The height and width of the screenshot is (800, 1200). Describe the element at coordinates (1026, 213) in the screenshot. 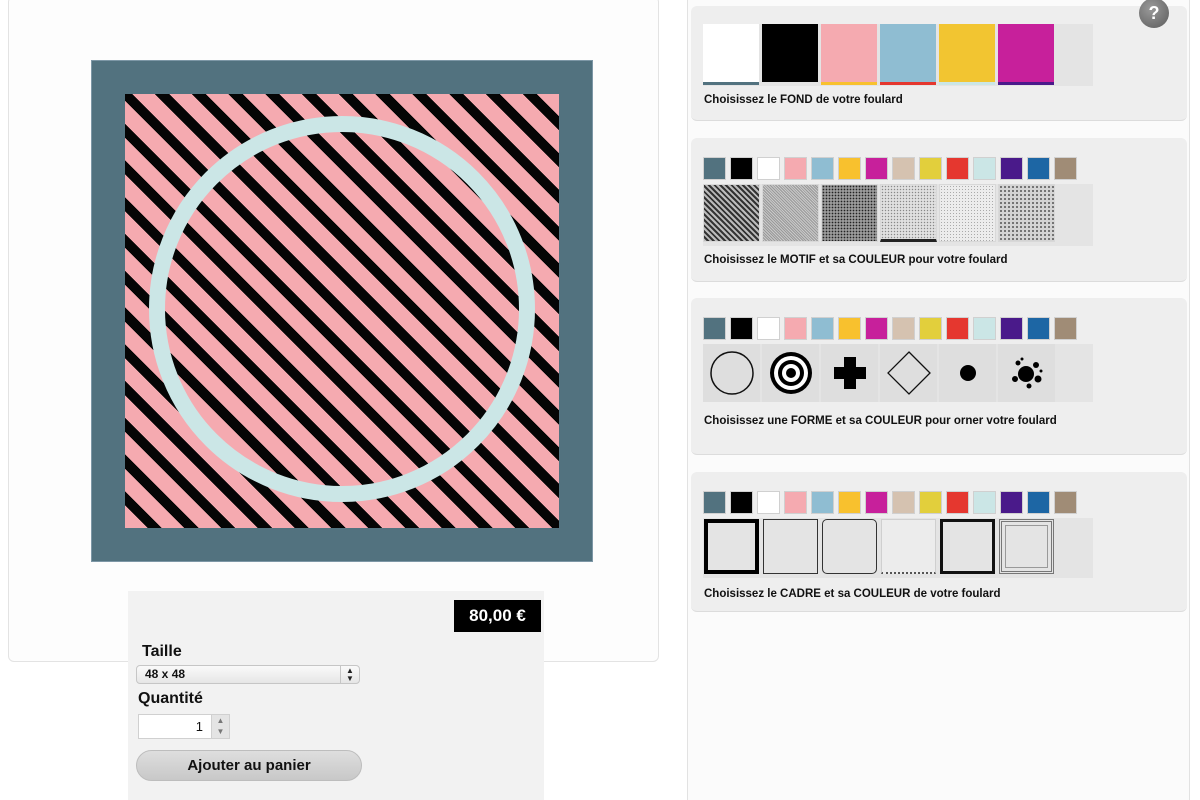

I see `checker-dots-pattern-option` at that location.